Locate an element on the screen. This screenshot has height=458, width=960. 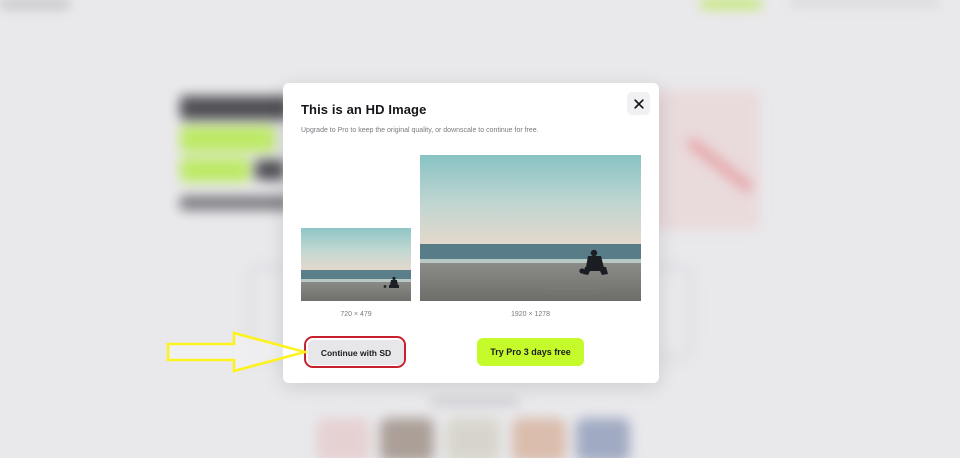
annotation-arrow-icon is located at coordinates (237, 352).